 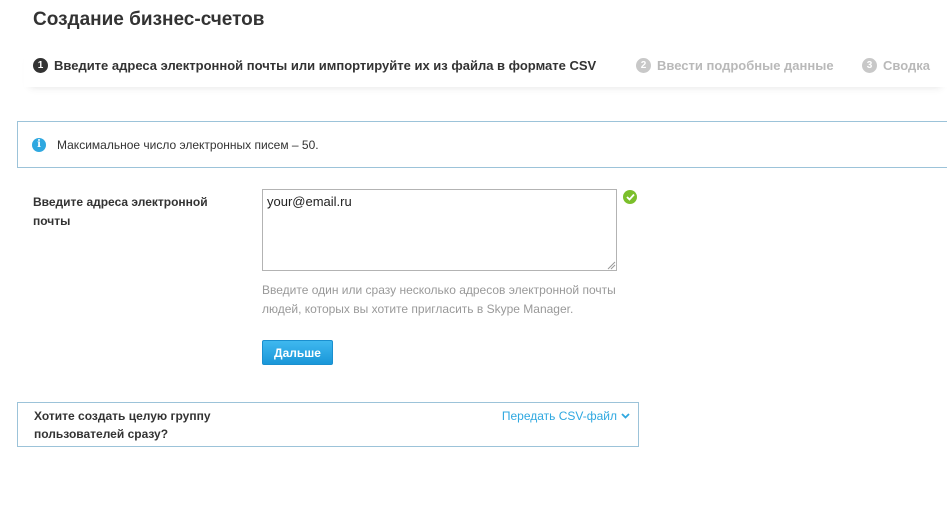 What do you see at coordinates (611, 265) in the screenshot?
I see `resize-grip-icon` at bounding box center [611, 265].